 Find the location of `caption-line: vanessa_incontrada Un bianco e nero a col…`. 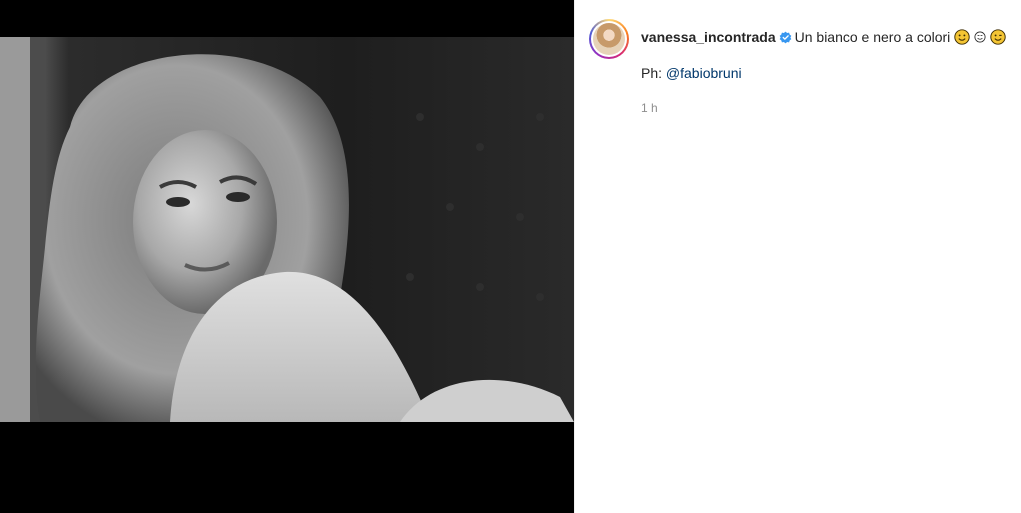

caption-line: vanessa_incontrada Un bianco e nero a col… is located at coordinates (823, 37).